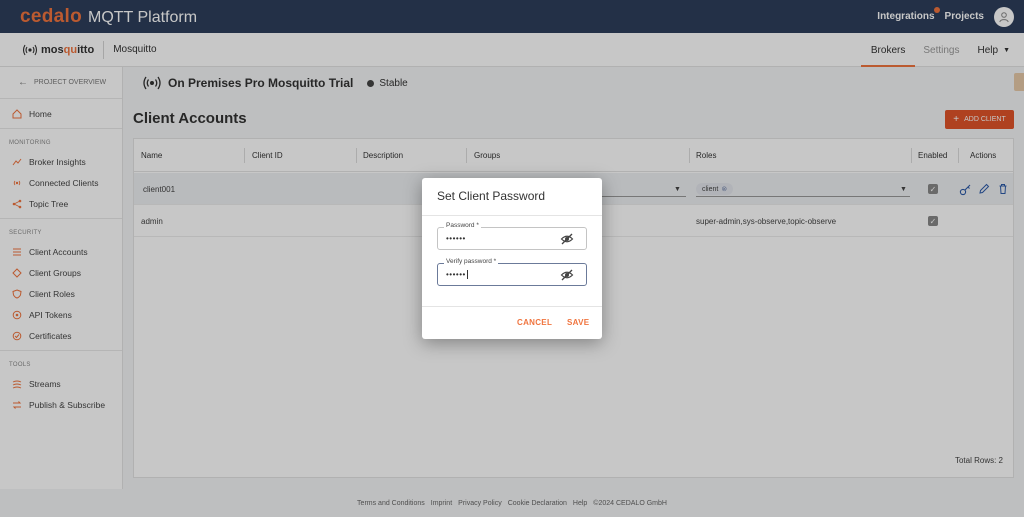  What do you see at coordinates (457, 275) in the screenshot?
I see `verify-password-value: ••••••` at bounding box center [457, 275].